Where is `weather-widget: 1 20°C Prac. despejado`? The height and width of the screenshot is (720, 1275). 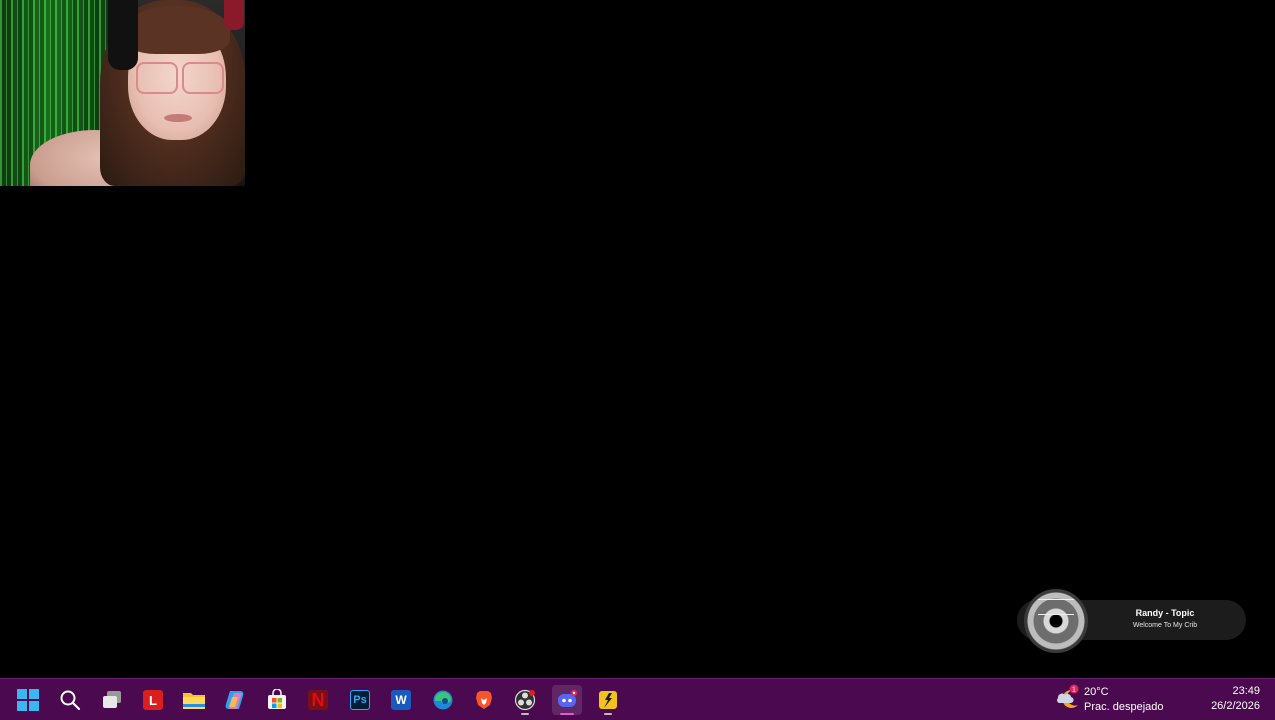
weather-widget: 1 20°C Prac. despejado is located at coordinates (1117, 699).